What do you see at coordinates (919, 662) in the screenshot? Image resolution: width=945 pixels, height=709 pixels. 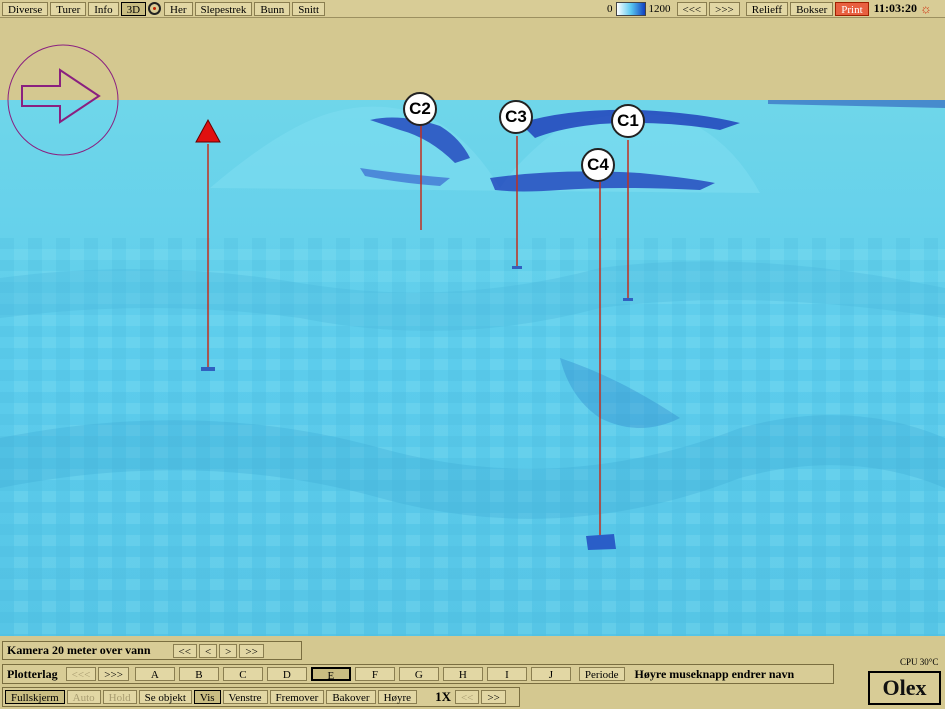 I see `cpu-temperature: CPU 30°C` at bounding box center [919, 662].